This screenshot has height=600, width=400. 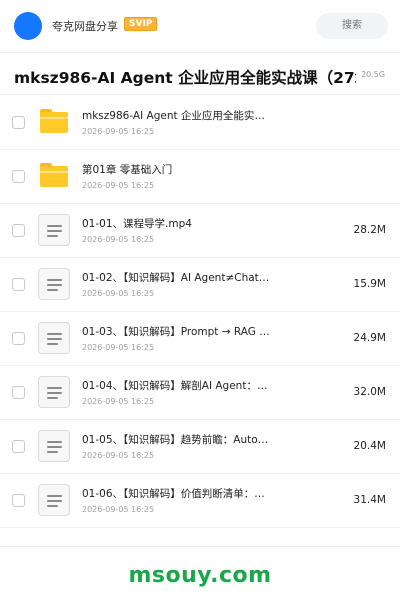 What do you see at coordinates (200, 546) in the screenshot?
I see `list-bottom-divider` at bounding box center [200, 546].